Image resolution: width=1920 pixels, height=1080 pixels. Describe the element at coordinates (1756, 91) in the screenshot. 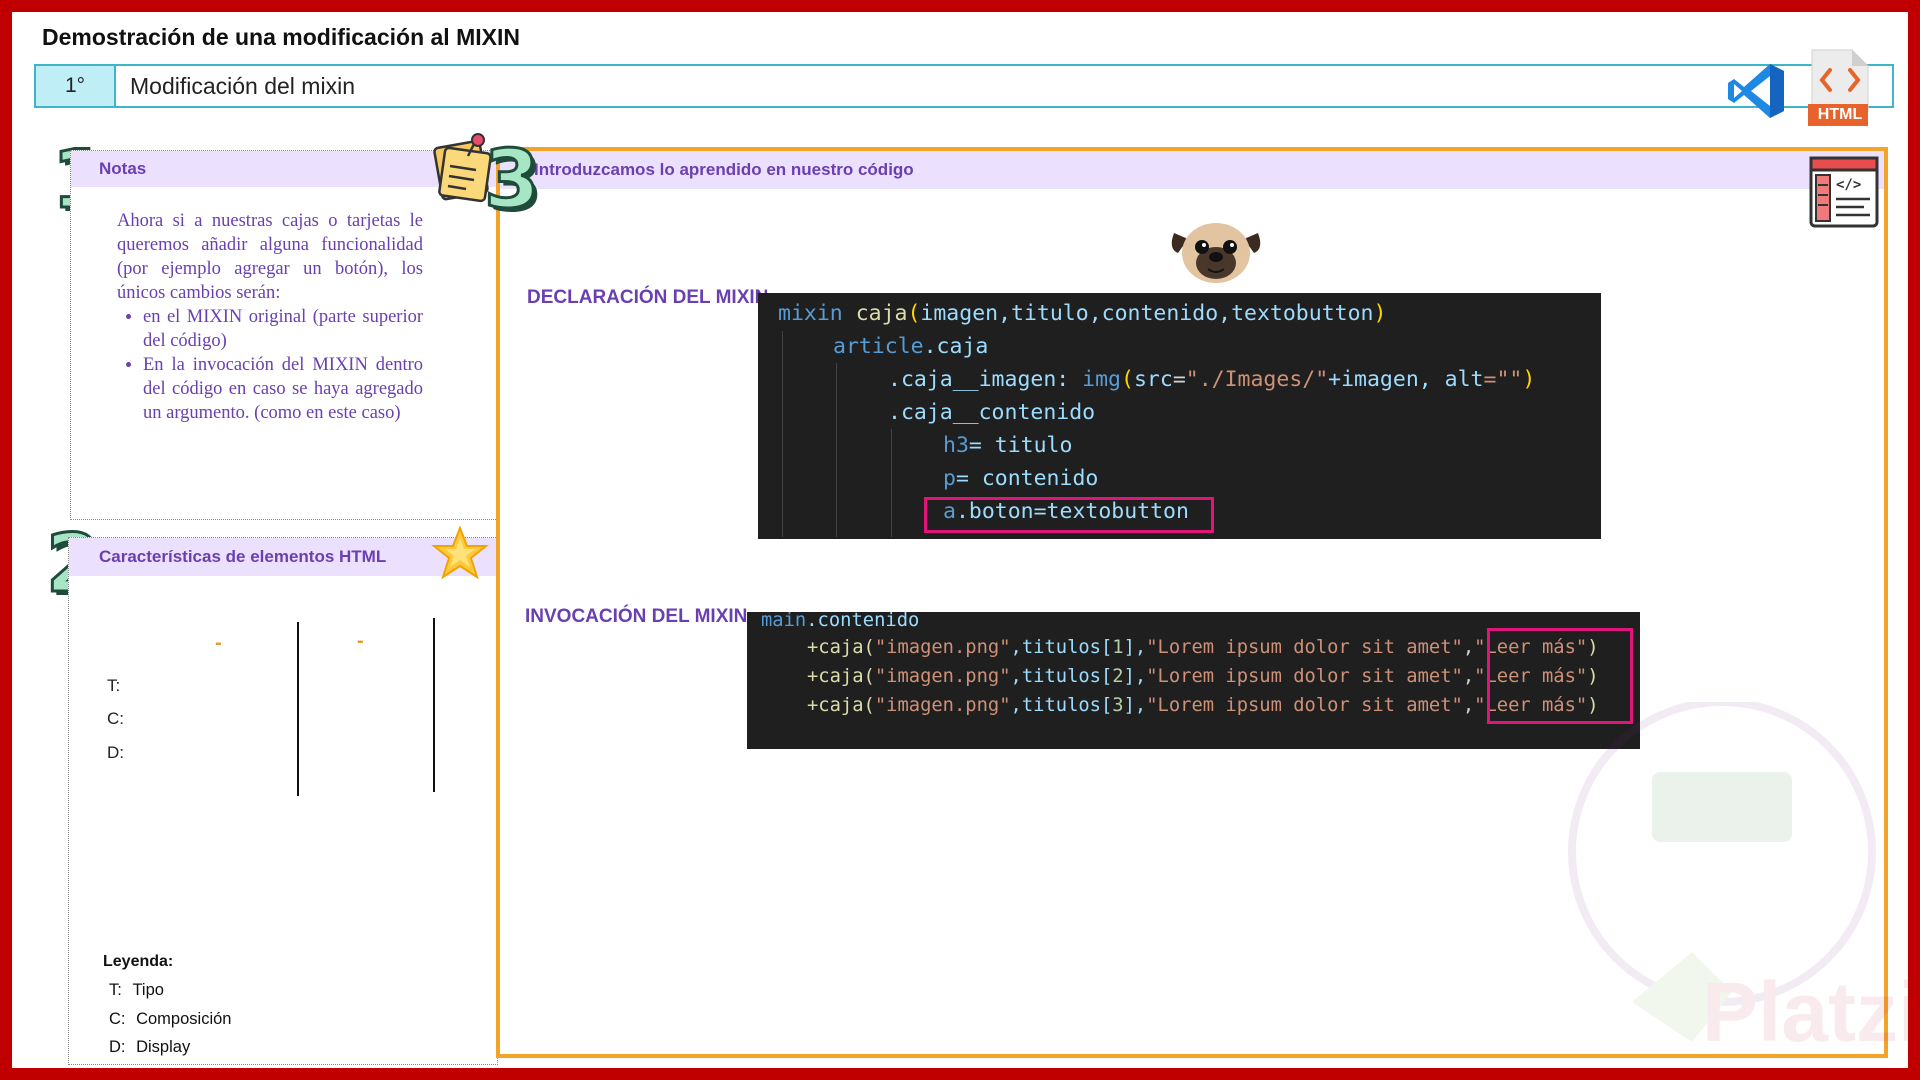

I see `vscode-icon` at that location.